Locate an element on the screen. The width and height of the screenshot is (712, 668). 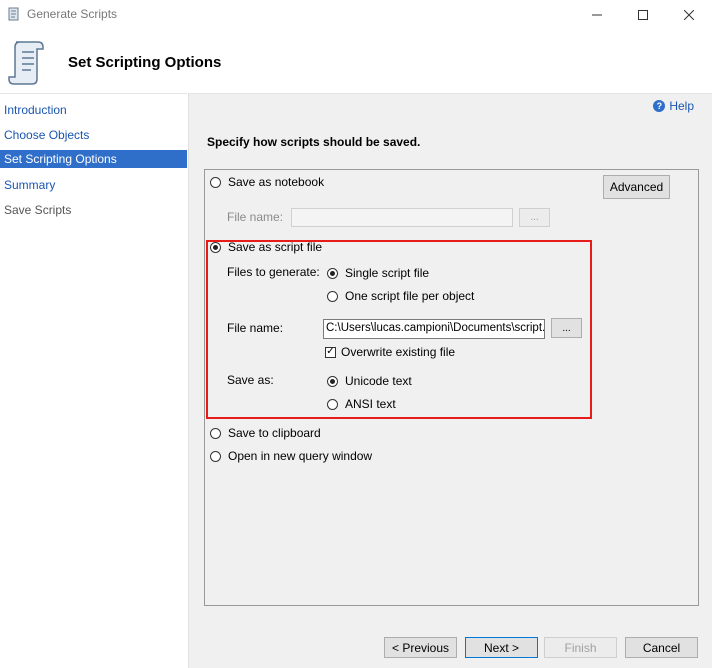
minimize-icon is located at coordinates (597, 15).